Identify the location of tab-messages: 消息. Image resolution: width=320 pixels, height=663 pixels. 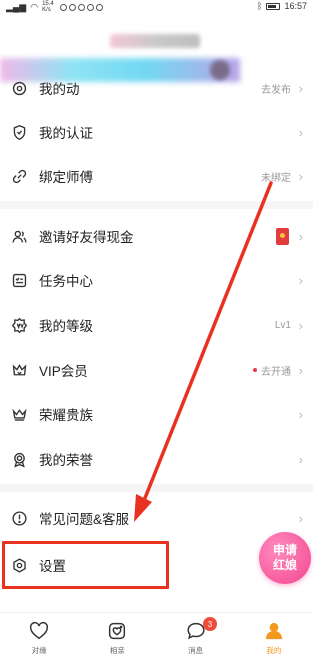
(196, 638).